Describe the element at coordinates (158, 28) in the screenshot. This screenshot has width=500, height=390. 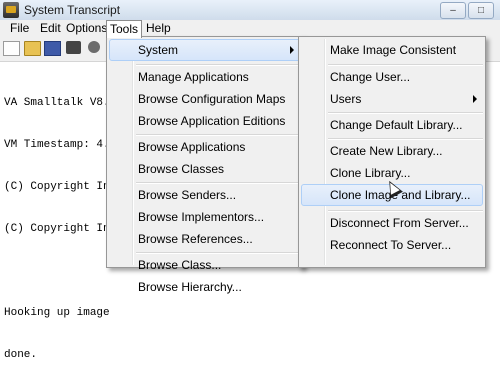
I see `menu-help: Help` at that location.